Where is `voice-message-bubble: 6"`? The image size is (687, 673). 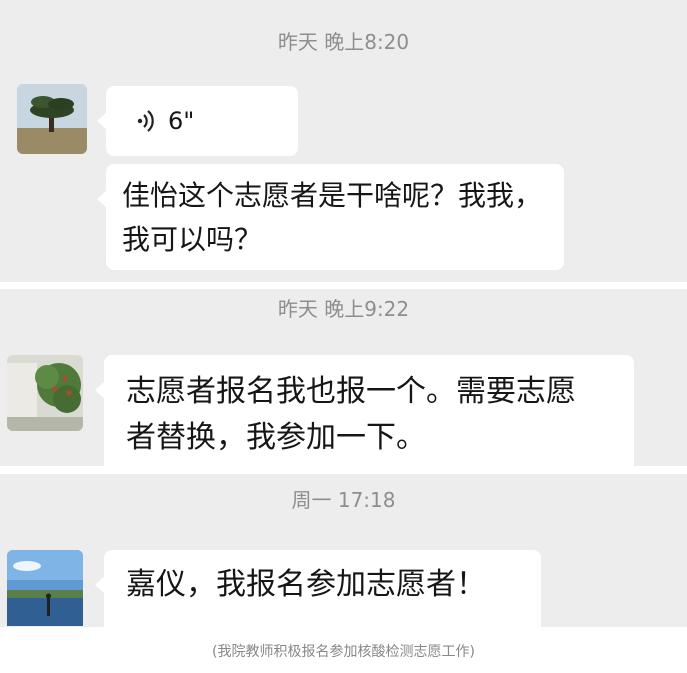
voice-message-bubble: 6" is located at coordinates (197, 121).